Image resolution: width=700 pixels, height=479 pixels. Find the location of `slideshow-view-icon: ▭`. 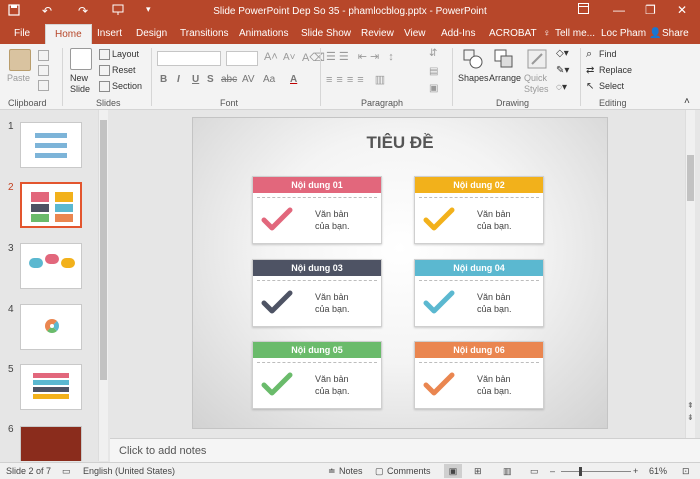

slideshow-view-icon: ▭ is located at coordinates (534, 471).